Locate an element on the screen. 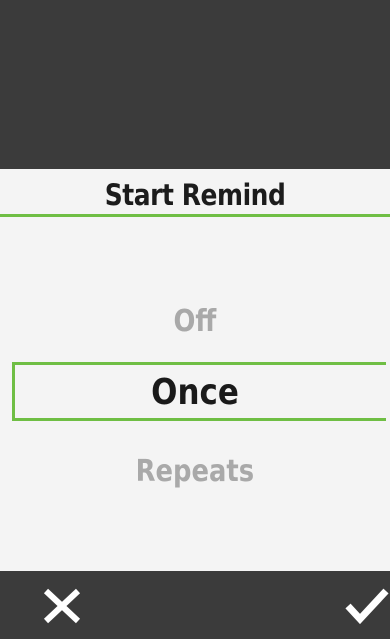 This screenshot has width=390, height=639. cancel-button is located at coordinates (64, 605).